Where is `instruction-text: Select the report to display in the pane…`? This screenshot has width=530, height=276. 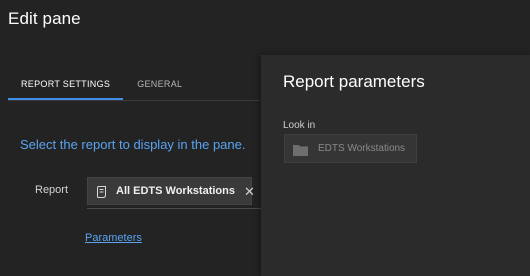 instruction-text: Select the report to display in the pane… is located at coordinates (133, 144).